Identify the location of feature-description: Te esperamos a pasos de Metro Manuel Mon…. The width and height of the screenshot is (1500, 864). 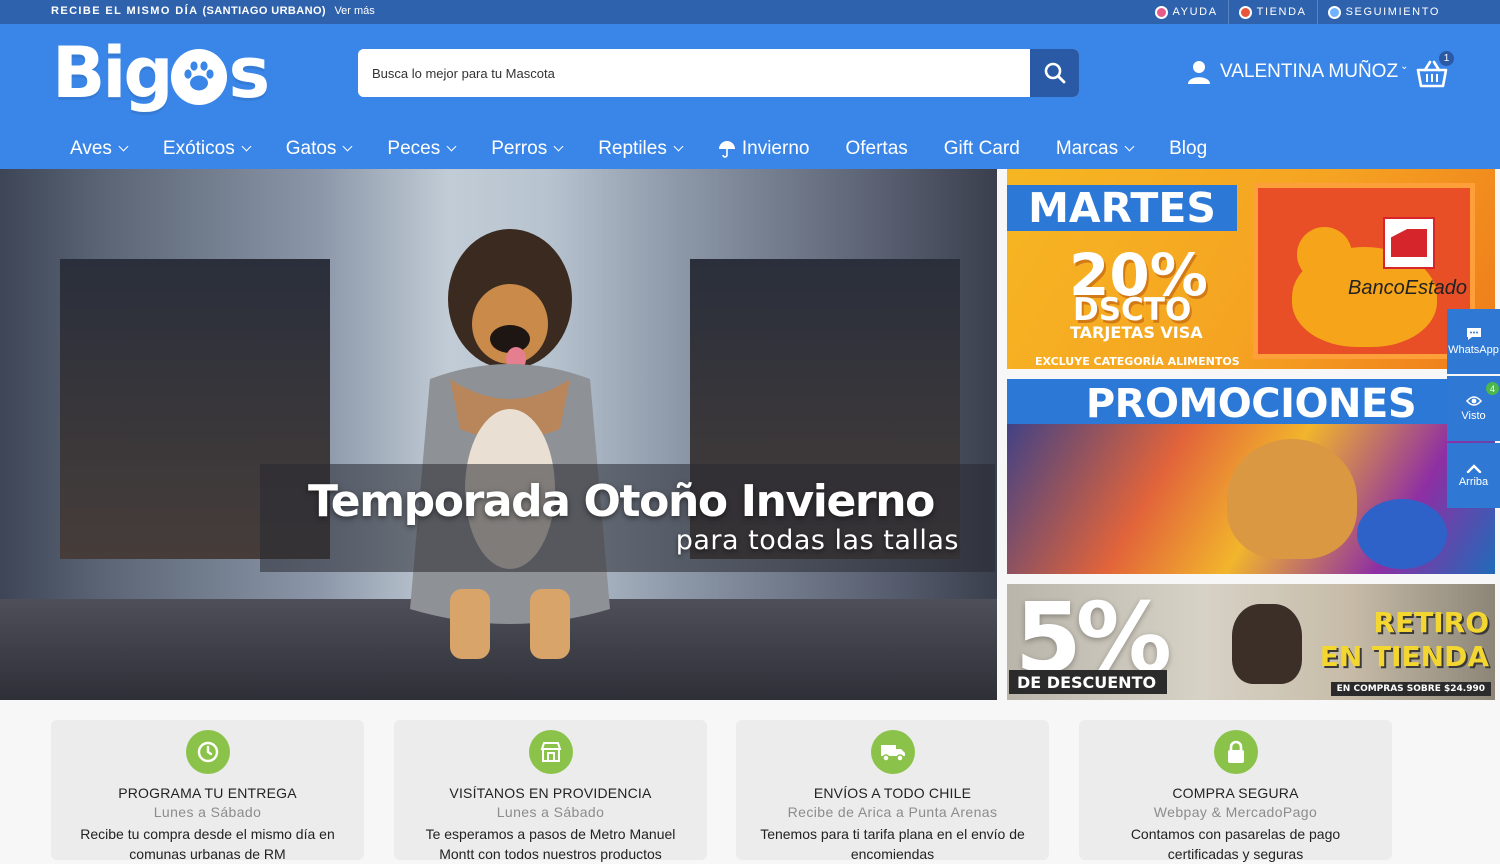
(550, 844).